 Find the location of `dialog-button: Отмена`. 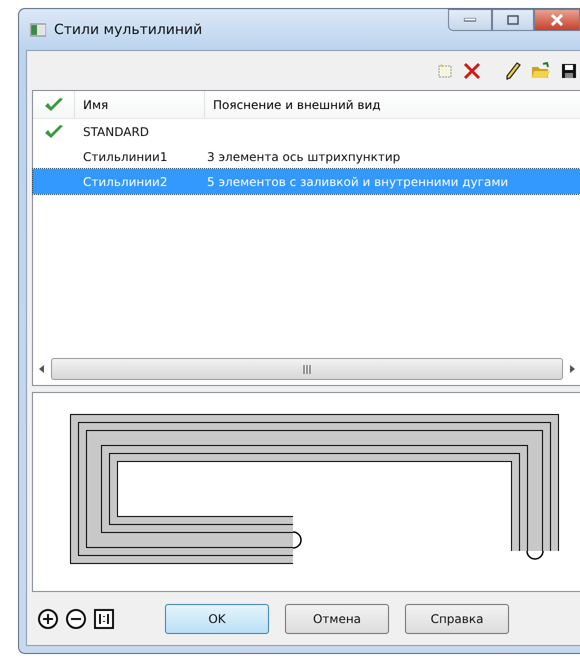

dialog-button: Отмена is located at coordinates (337, 619).